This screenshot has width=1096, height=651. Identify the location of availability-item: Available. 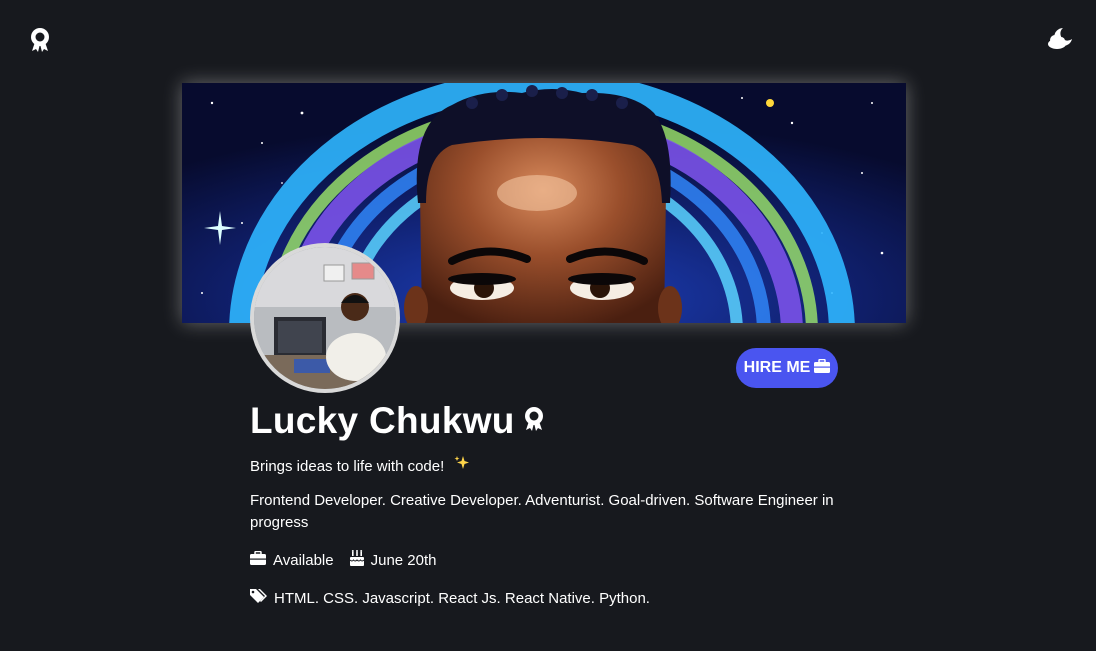
(292, 559).